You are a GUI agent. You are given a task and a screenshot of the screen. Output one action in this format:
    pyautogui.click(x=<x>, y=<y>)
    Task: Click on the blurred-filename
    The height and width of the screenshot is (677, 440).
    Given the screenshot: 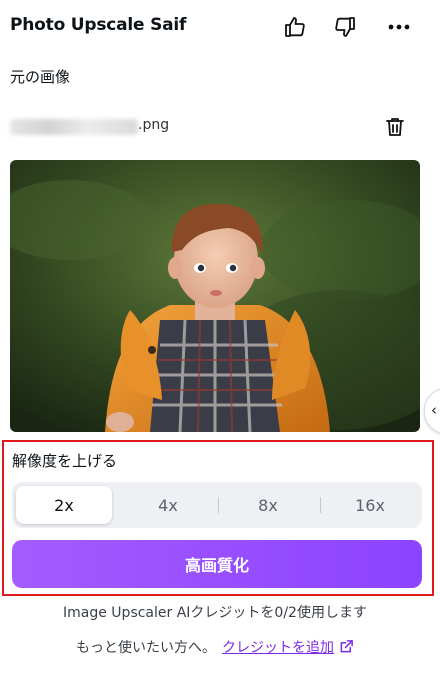 What is the action you would take?
    pyautogui.click(x=74, y=127)
    